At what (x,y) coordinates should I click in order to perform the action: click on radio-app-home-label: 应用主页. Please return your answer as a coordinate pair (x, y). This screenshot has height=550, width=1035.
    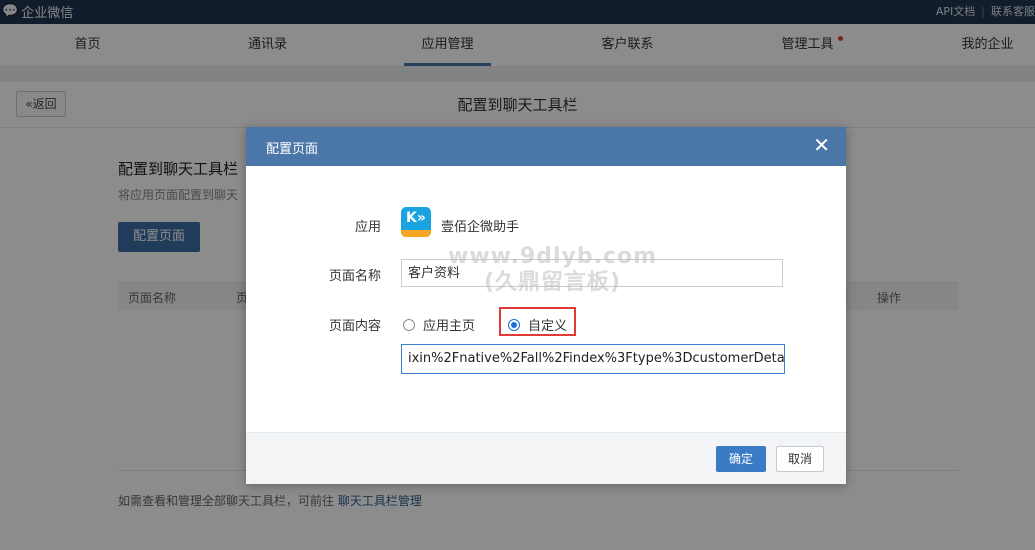
    Looking at the image, I should click on (449, 326).